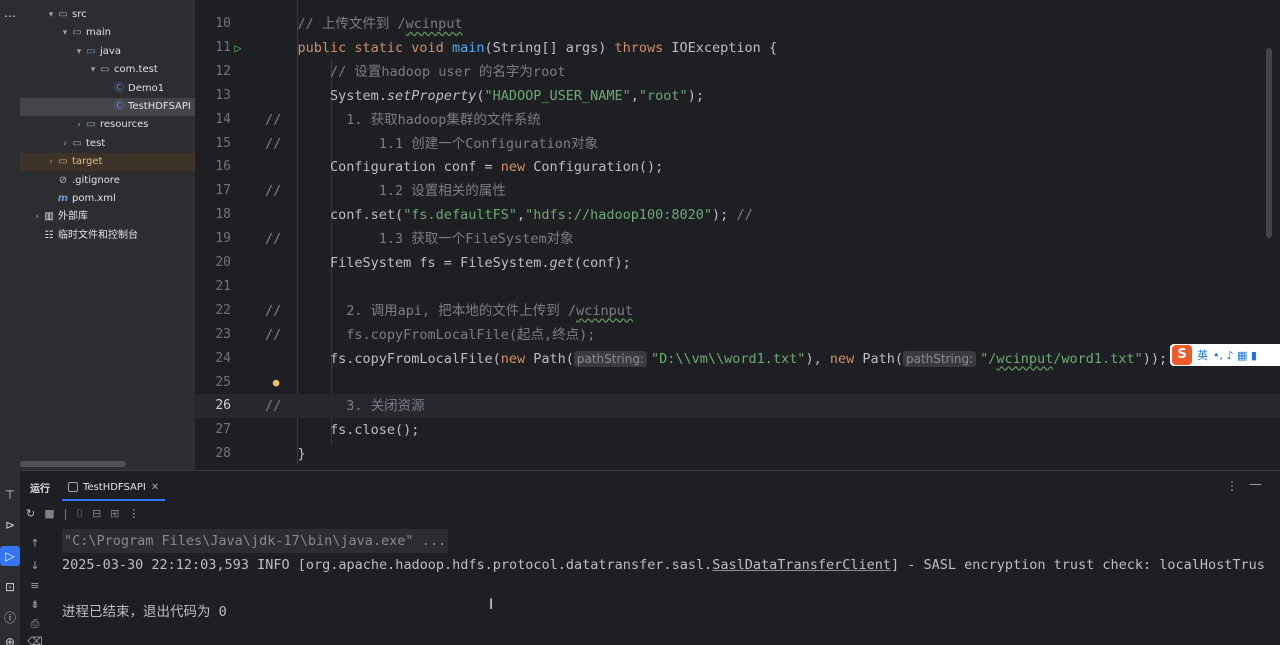 The height and width of the screenshot is (645, 1280). Describe the element at coordinates (133, 514) in the screenshot. I see `more-actions-icon: ⋮` at that location.